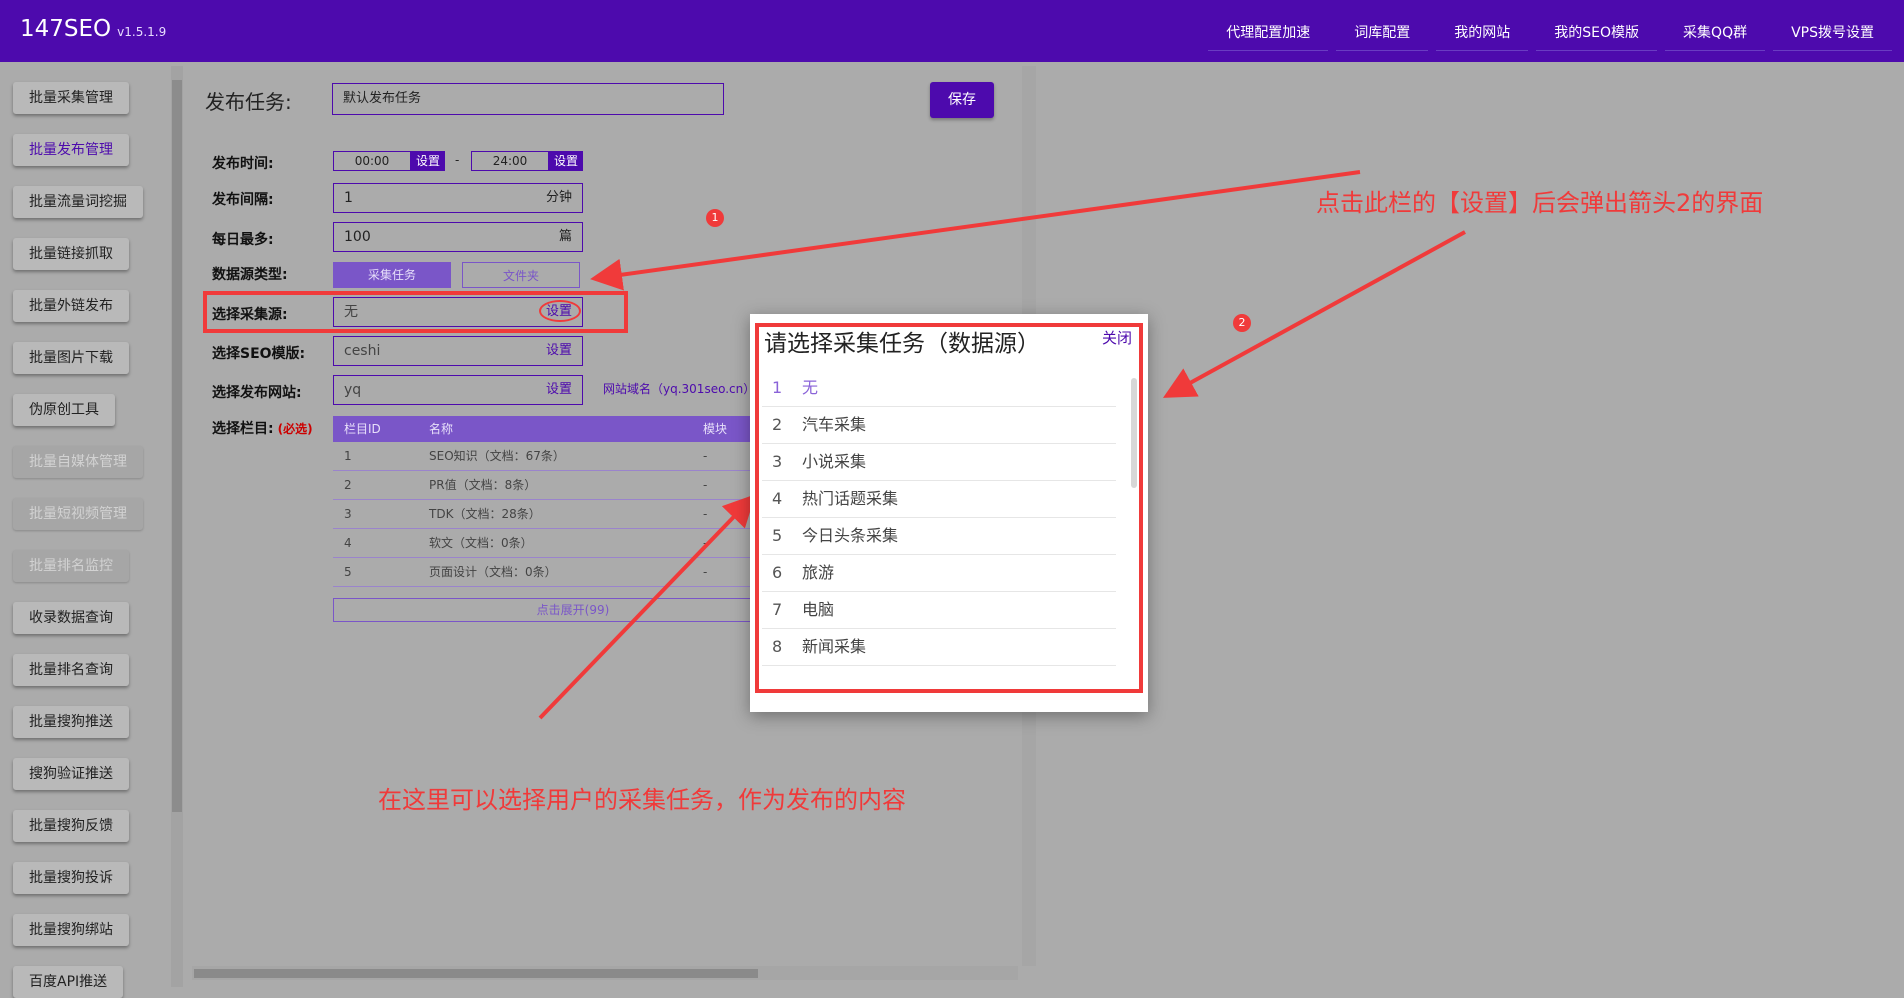 This screenshot has width=1904, height=998. Describe the element at coordinates (250, 275) in the screenshot. I see `source-type-label: 数据源类型:` at that location.